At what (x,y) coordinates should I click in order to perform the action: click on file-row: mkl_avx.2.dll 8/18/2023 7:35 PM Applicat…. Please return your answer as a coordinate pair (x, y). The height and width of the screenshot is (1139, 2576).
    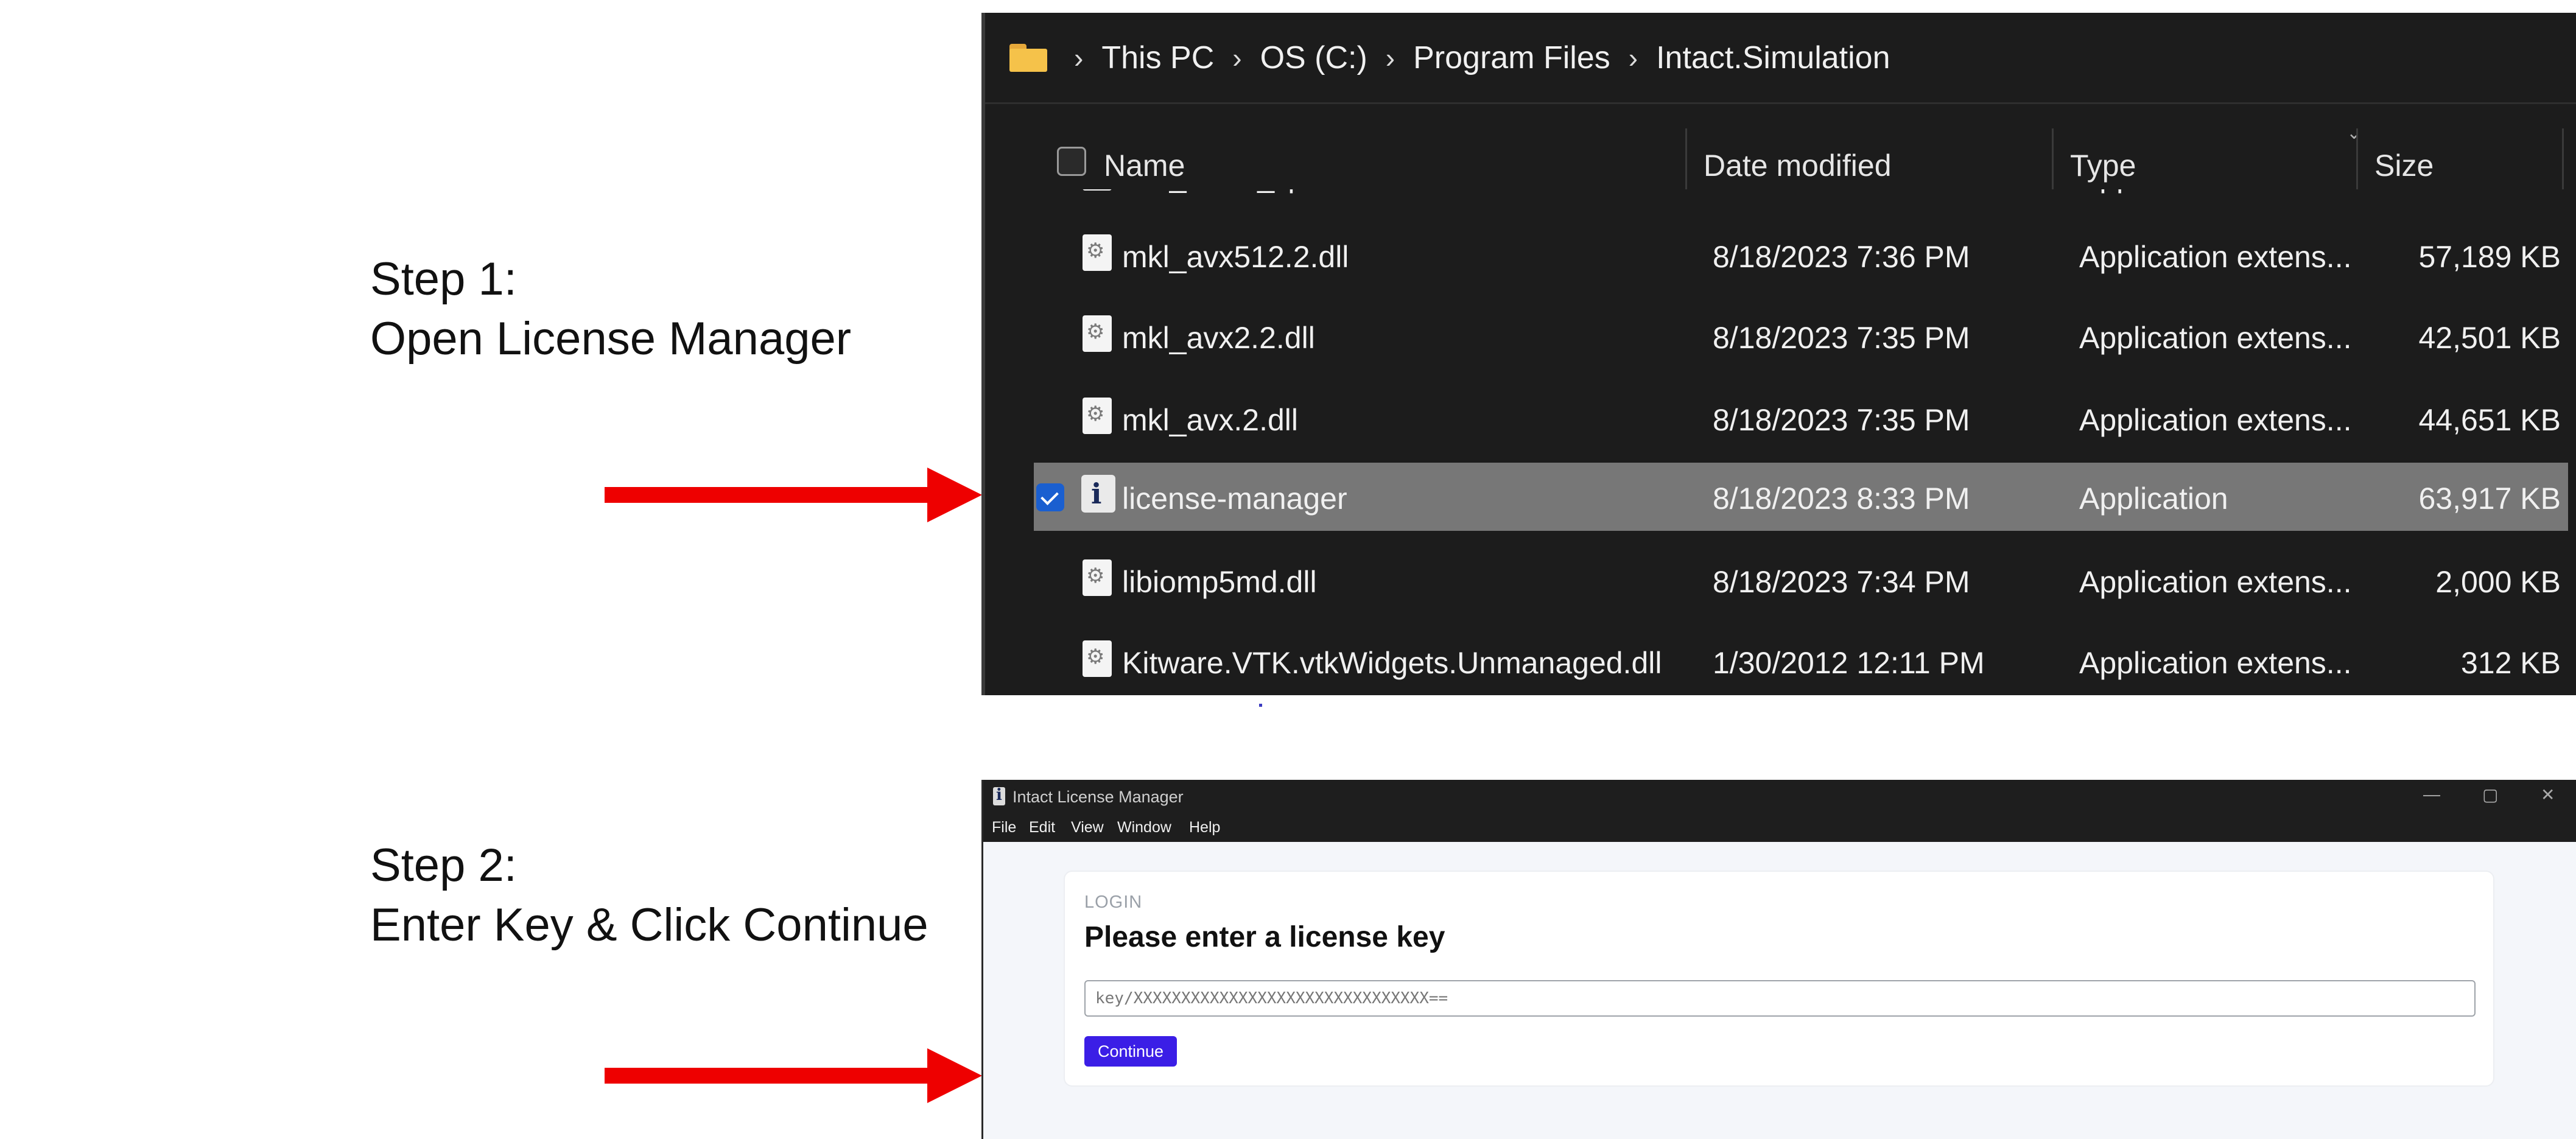
    Looking at the image, I should click on (1801, 418).